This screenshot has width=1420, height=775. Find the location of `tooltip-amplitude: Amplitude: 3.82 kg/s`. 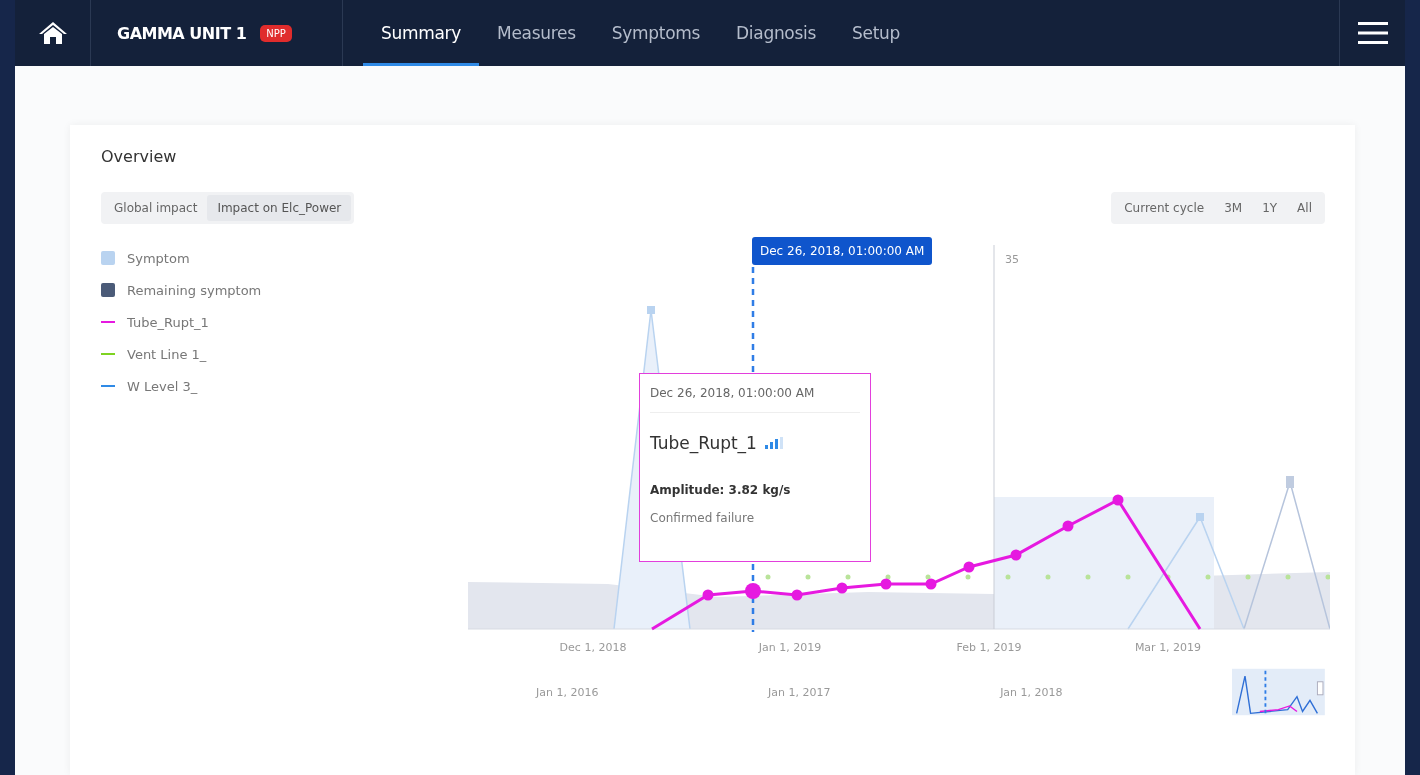

tooltip-amplitude: Amplitude: 3.82 kg/s is located at coordinates (721, 490).